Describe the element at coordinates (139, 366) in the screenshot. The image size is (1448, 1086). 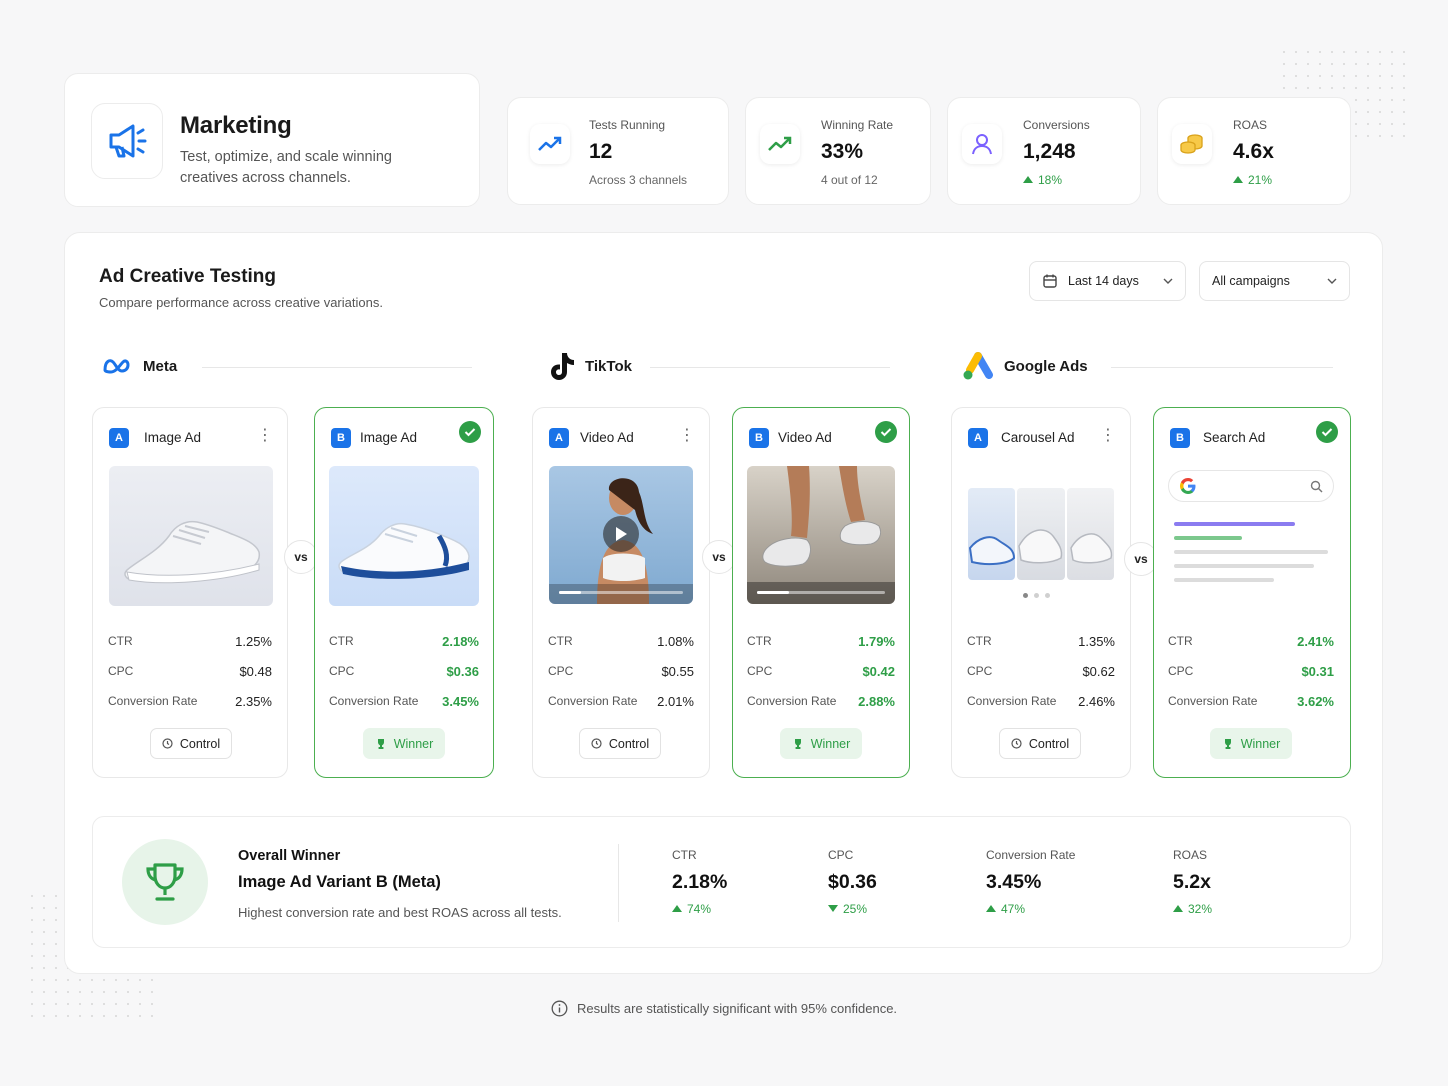
I see `channel-header-meta: Meta` at that location.